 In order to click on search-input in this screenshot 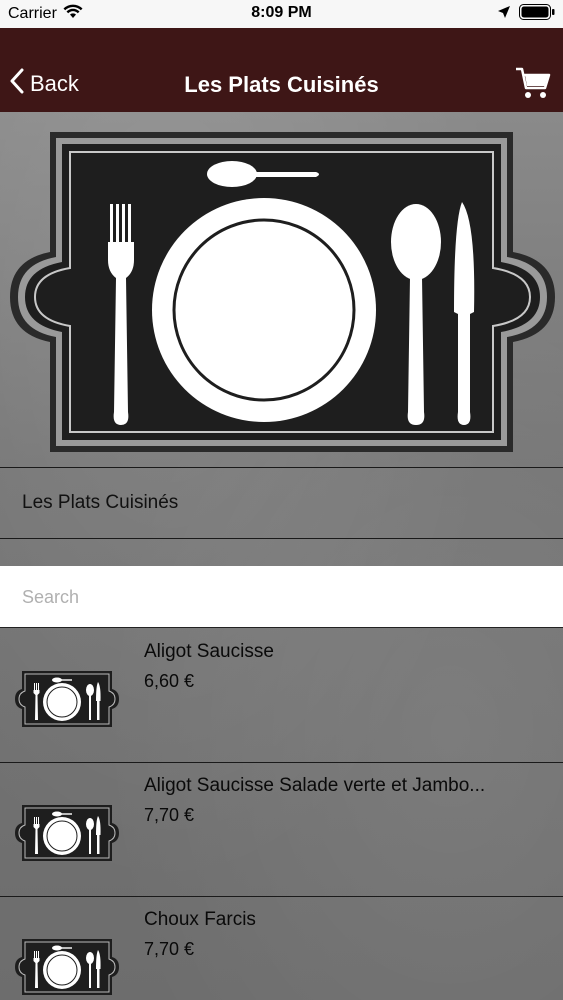, I will do `click(282, 597)`.